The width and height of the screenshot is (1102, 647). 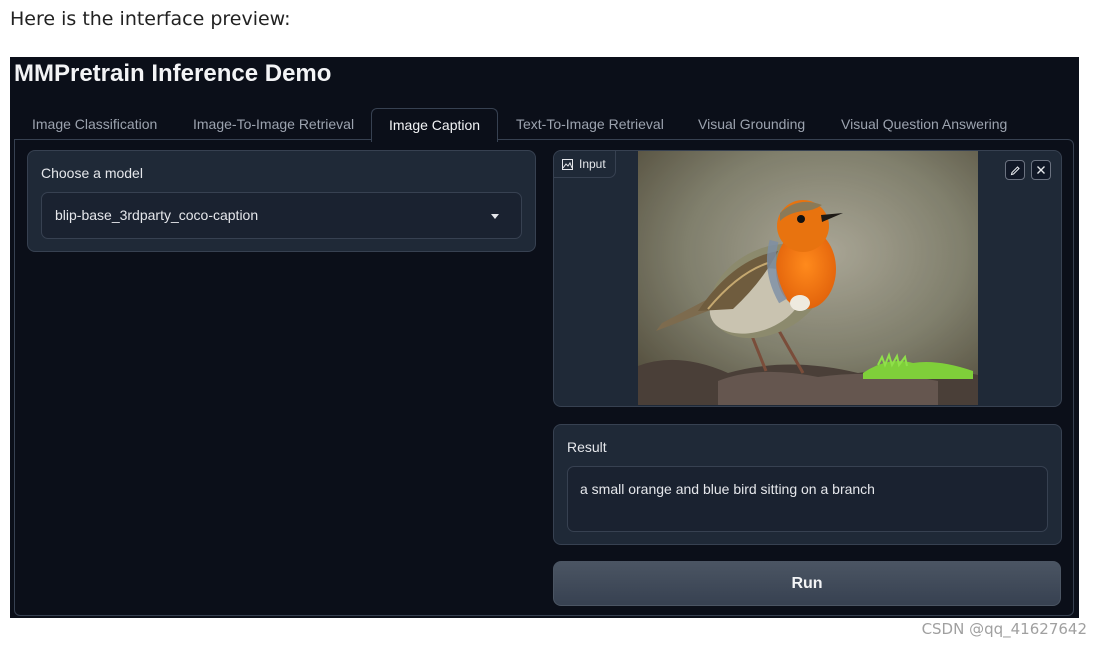 I want to click on close-icon, so click(x=1041, y=170).